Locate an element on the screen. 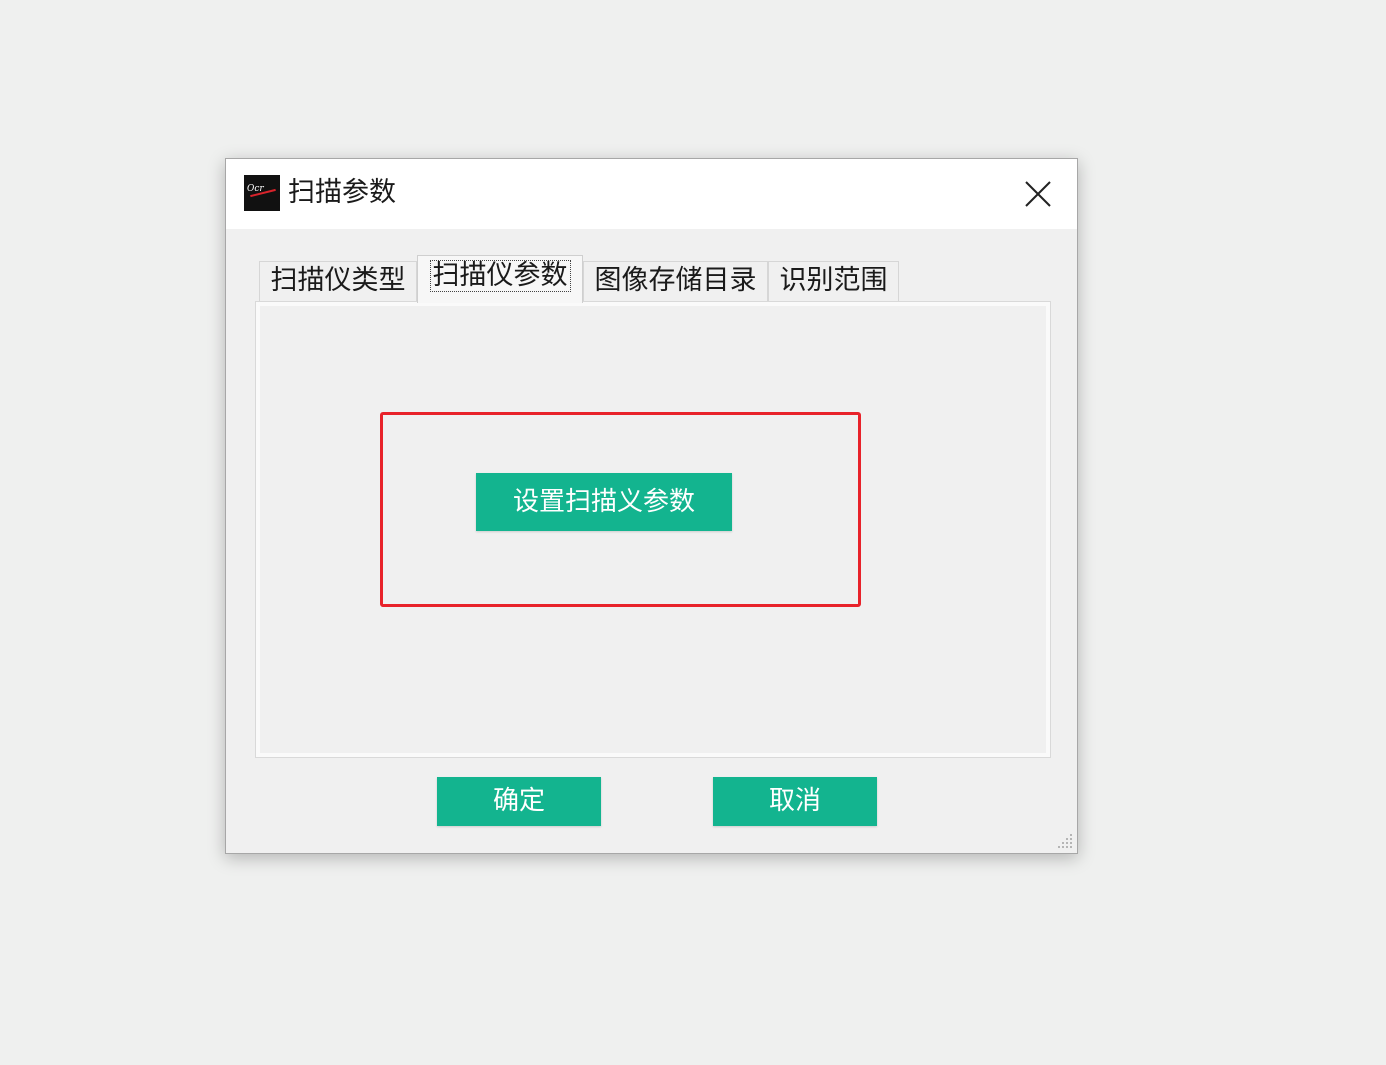 The width and height of the screenshot is (1386, 1065). tab-label: 扫描仪类型 is located at coordinates (338, 280).